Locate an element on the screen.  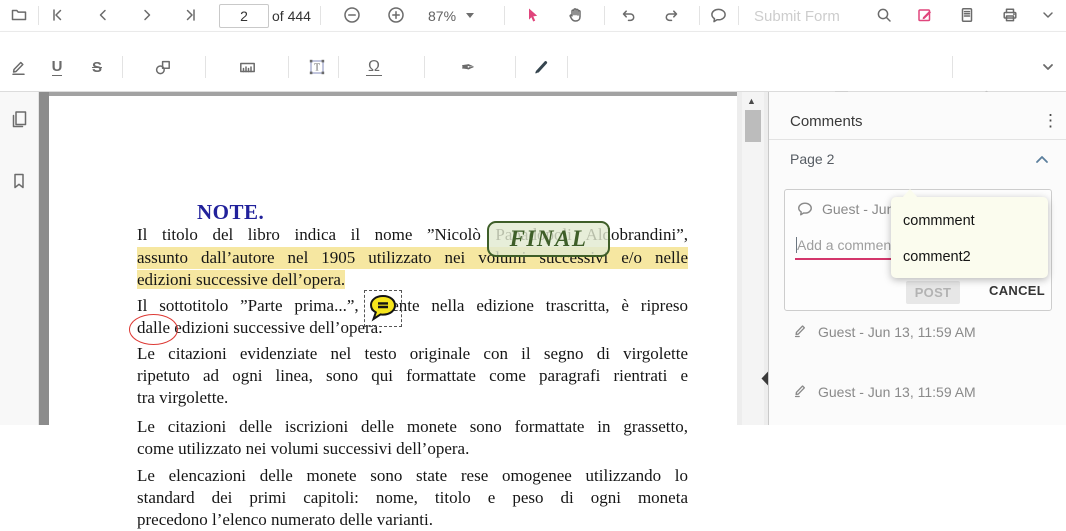
document-line: tra virgolette. is located at coordinates (183, 397).